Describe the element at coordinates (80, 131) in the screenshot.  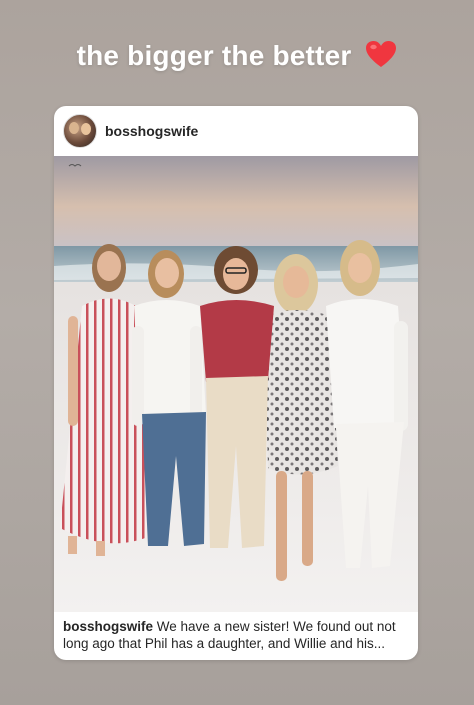
I see `avatar` at that location.